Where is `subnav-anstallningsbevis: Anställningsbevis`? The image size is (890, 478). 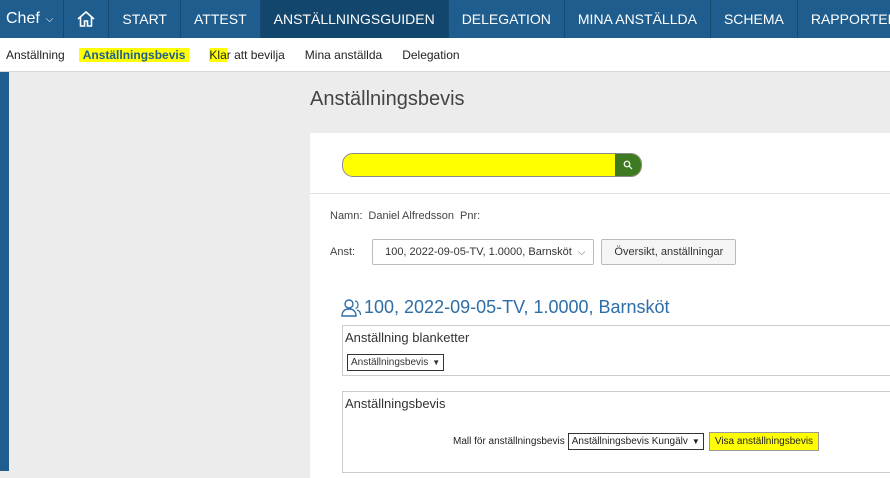
subnav-anstallningsbevis: Anställningsbevis is located at coordinates (134, 54).